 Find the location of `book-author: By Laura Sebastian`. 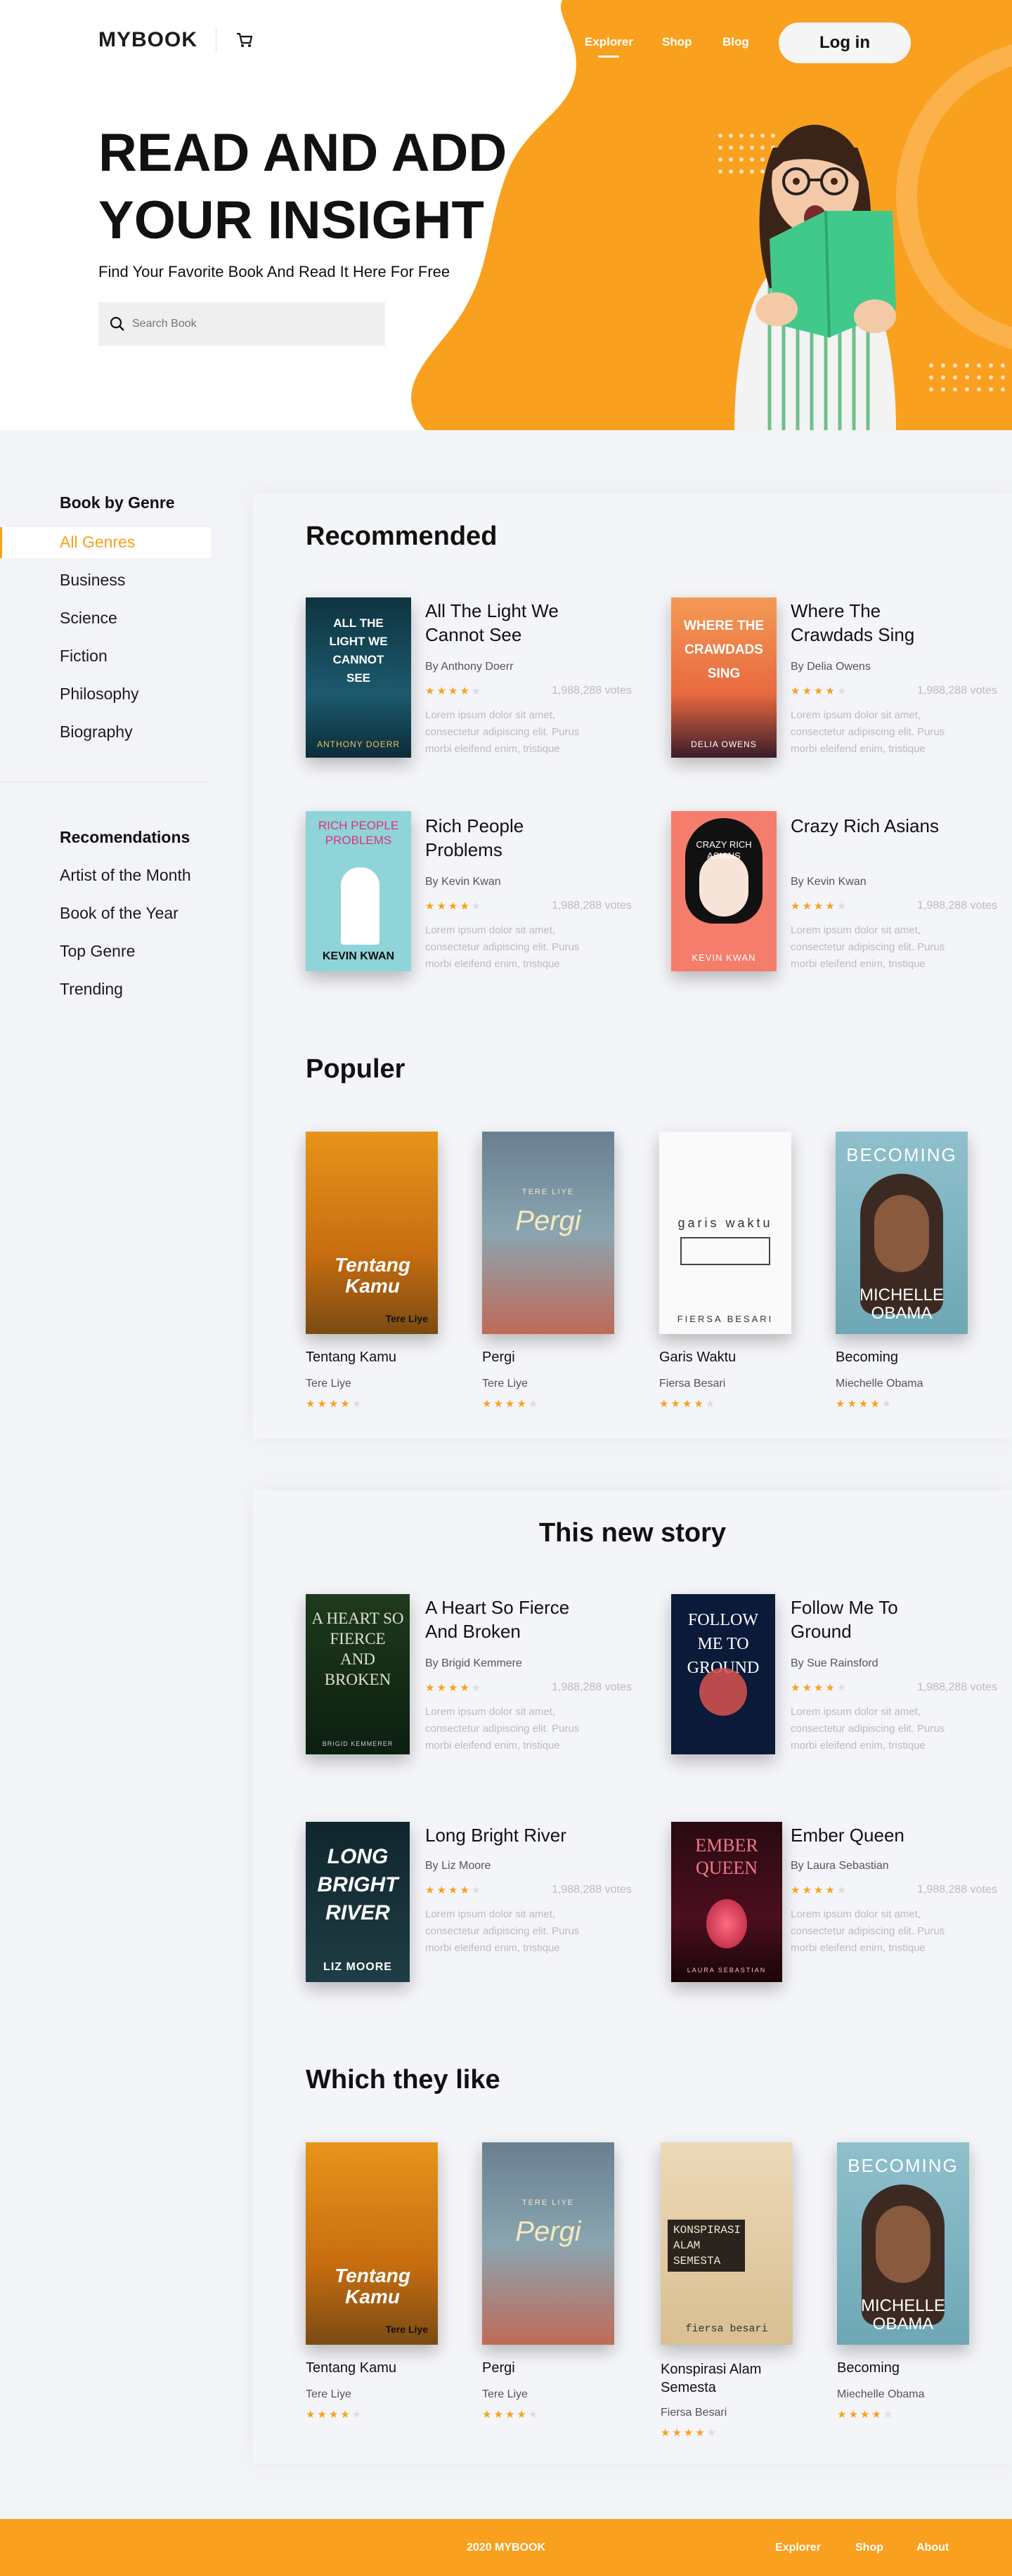

book-author: By Laura Sebastian is located at coordinates (840, 1866).